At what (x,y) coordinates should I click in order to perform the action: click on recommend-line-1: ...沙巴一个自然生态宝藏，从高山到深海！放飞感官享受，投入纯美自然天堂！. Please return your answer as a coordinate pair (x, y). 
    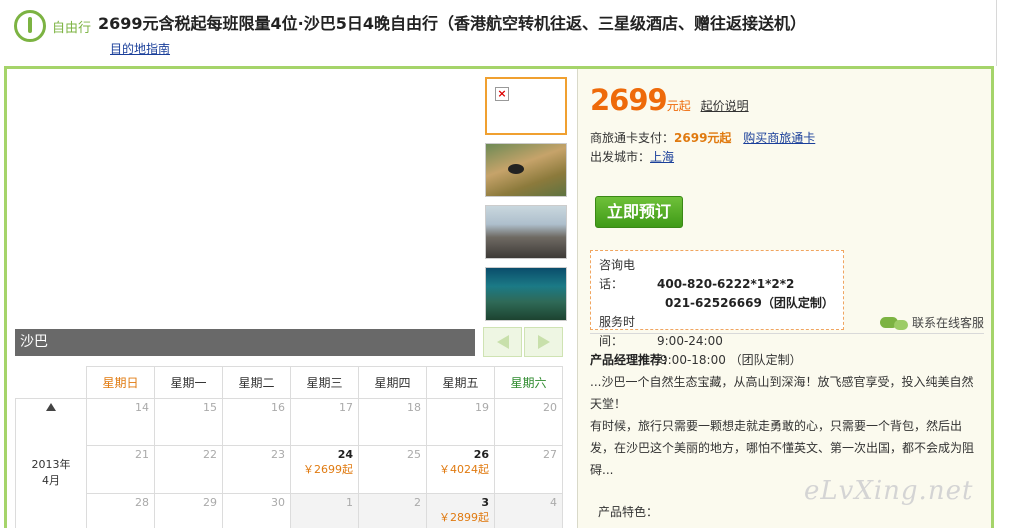
    Looking at the image, I should click on (782, 393).